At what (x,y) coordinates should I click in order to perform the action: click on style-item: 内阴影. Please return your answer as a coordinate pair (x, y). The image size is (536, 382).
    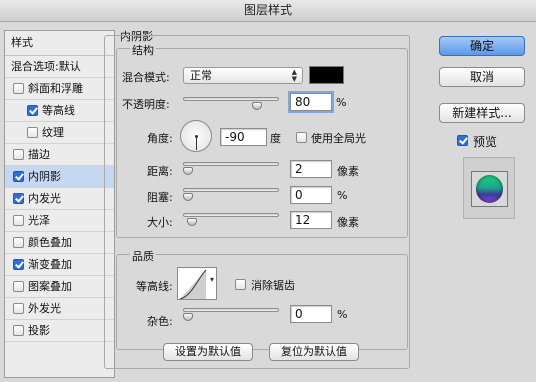
    Looking at the image, I should click on (59, 177).